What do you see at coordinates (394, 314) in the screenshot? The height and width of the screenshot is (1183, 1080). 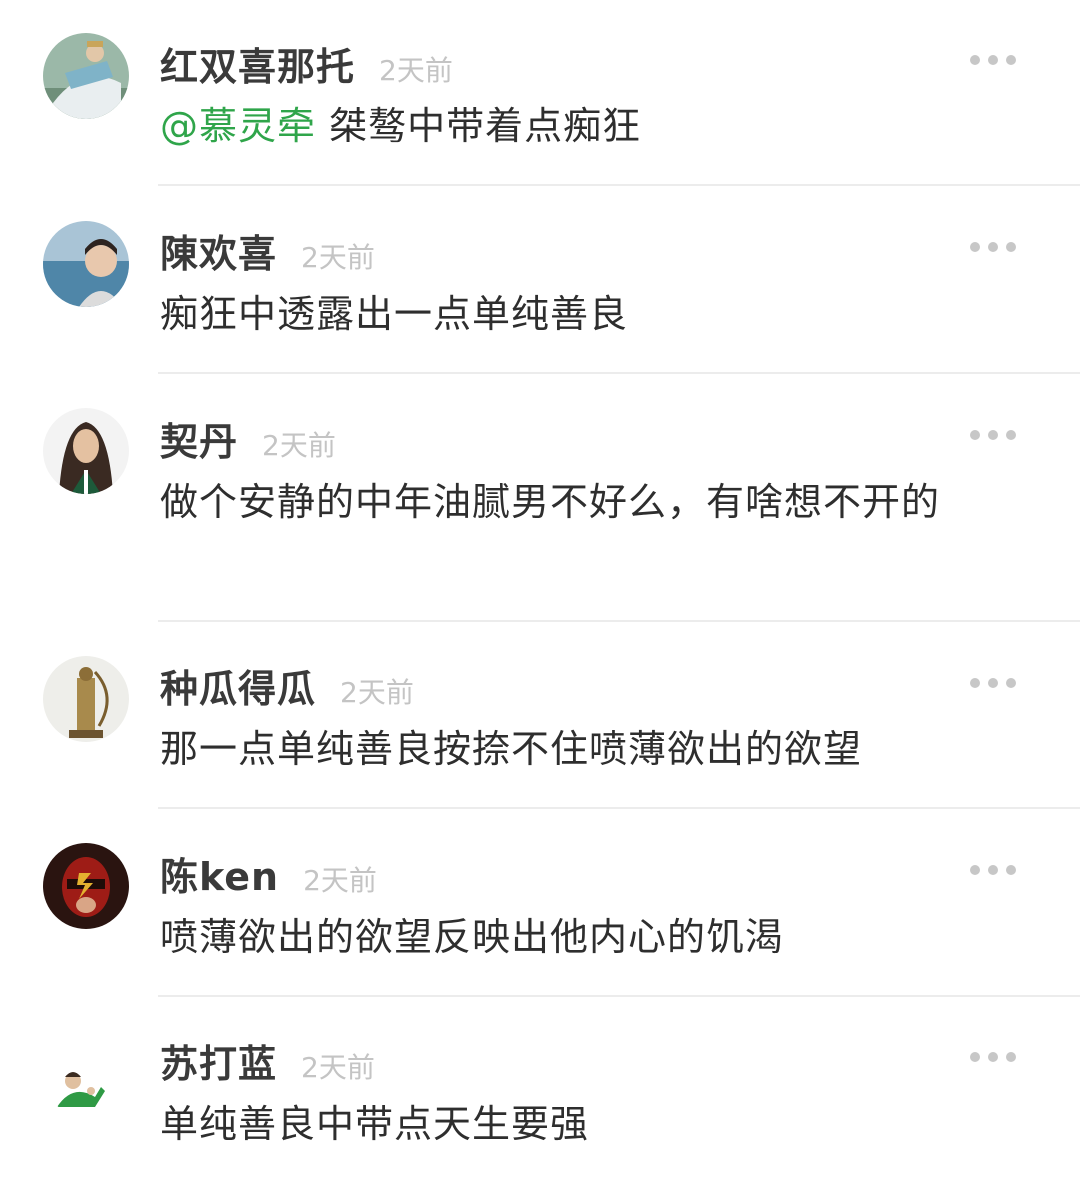 I see `comment-text: 痴狂中透露出一点单纯善良` at bounding box center [394, 314].